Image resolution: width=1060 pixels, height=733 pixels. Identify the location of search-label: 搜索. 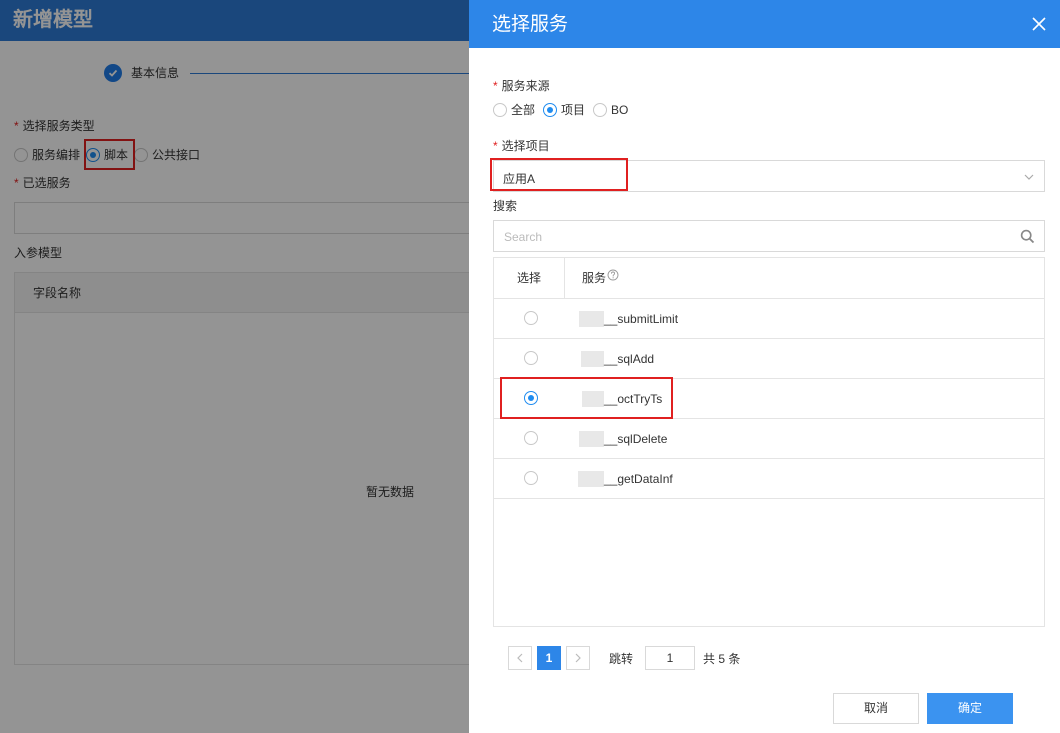
(505, 206).